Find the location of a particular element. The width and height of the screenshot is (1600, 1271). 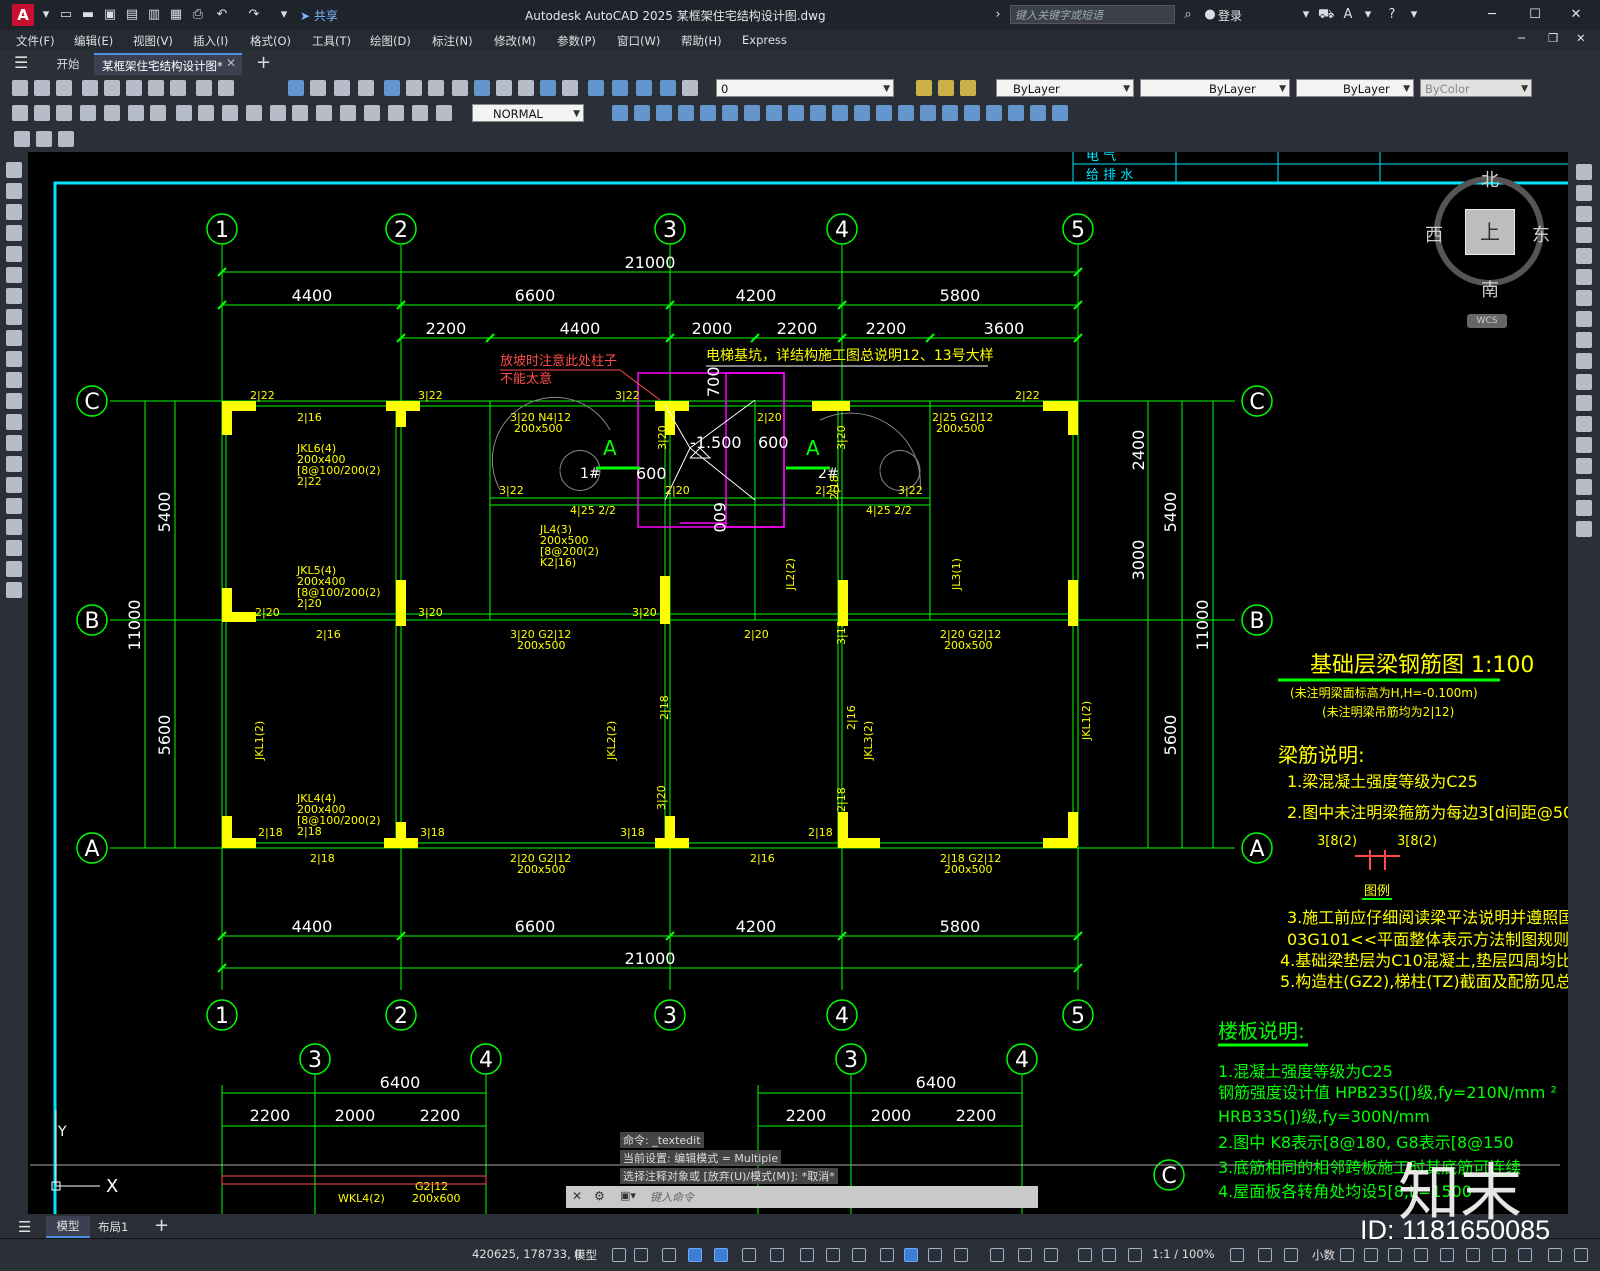

menu-express: Express is located at coordinates (764, 40).